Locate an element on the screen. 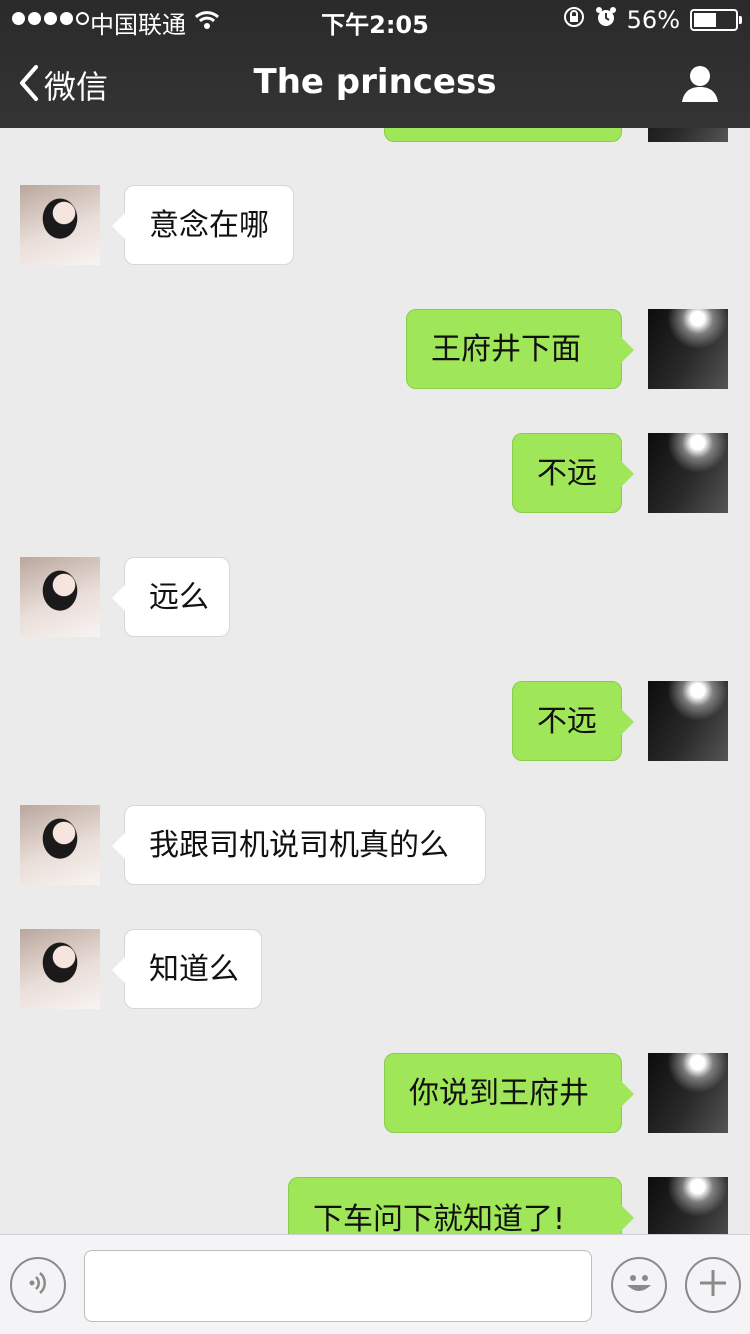 This screenshot has width=750, height=1334. more-button is located at coordinates (713, 1285).